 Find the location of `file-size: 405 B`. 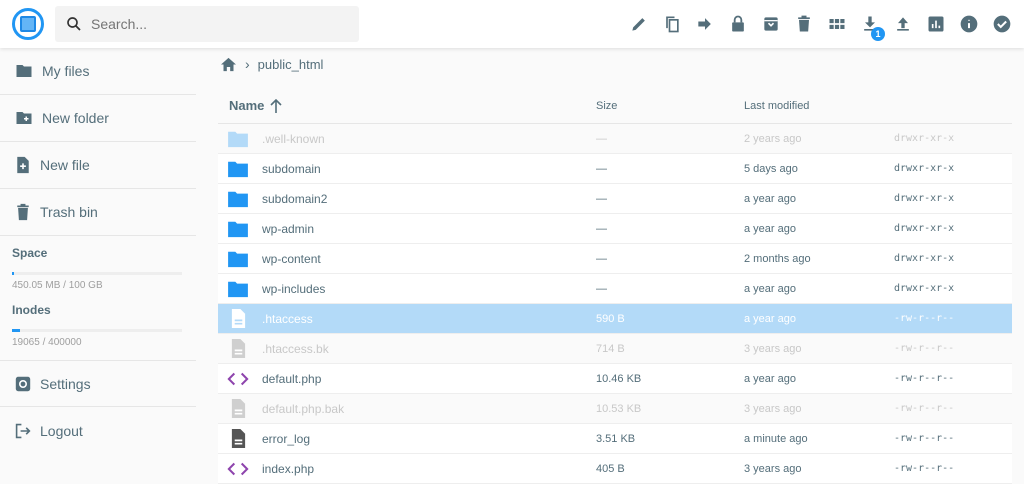

file-size: 405 B is located at coordinates (610, 468).